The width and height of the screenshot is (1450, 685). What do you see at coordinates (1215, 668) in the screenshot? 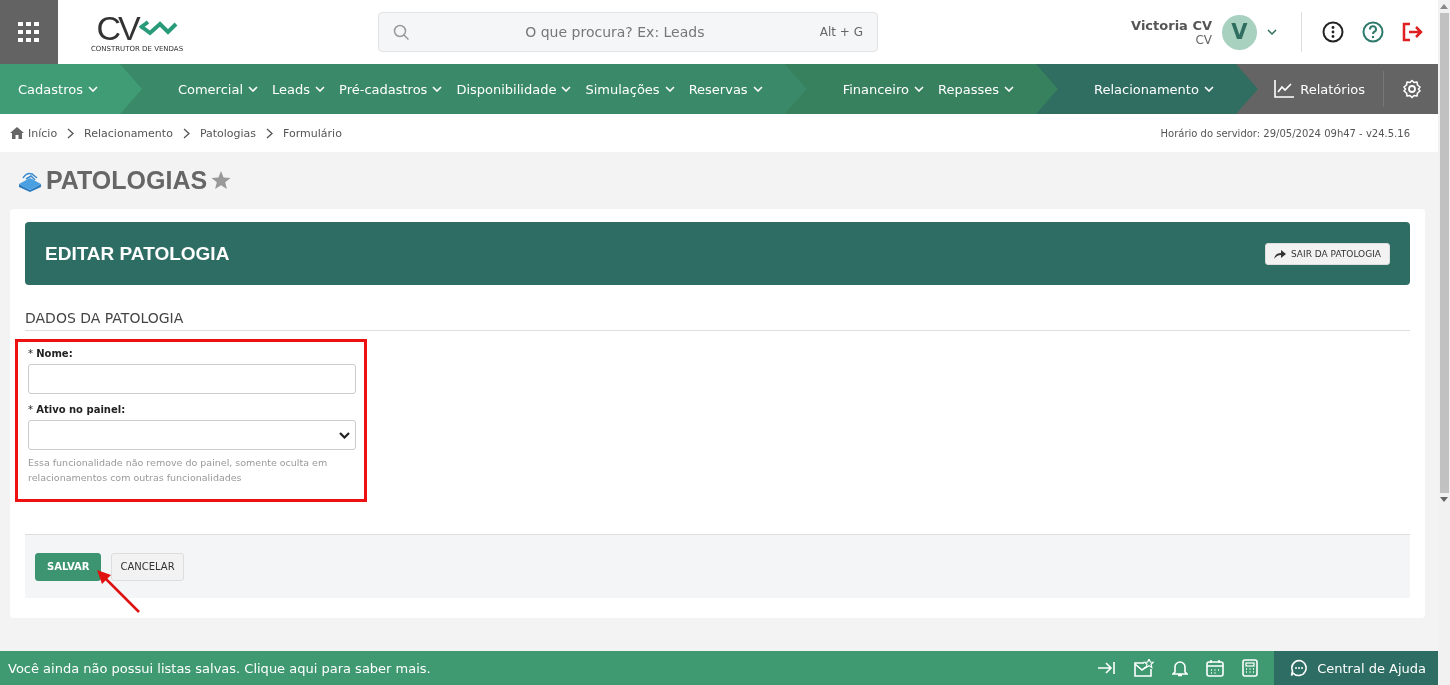
I see `calendar-icon` at bounding box center [1215, 668].